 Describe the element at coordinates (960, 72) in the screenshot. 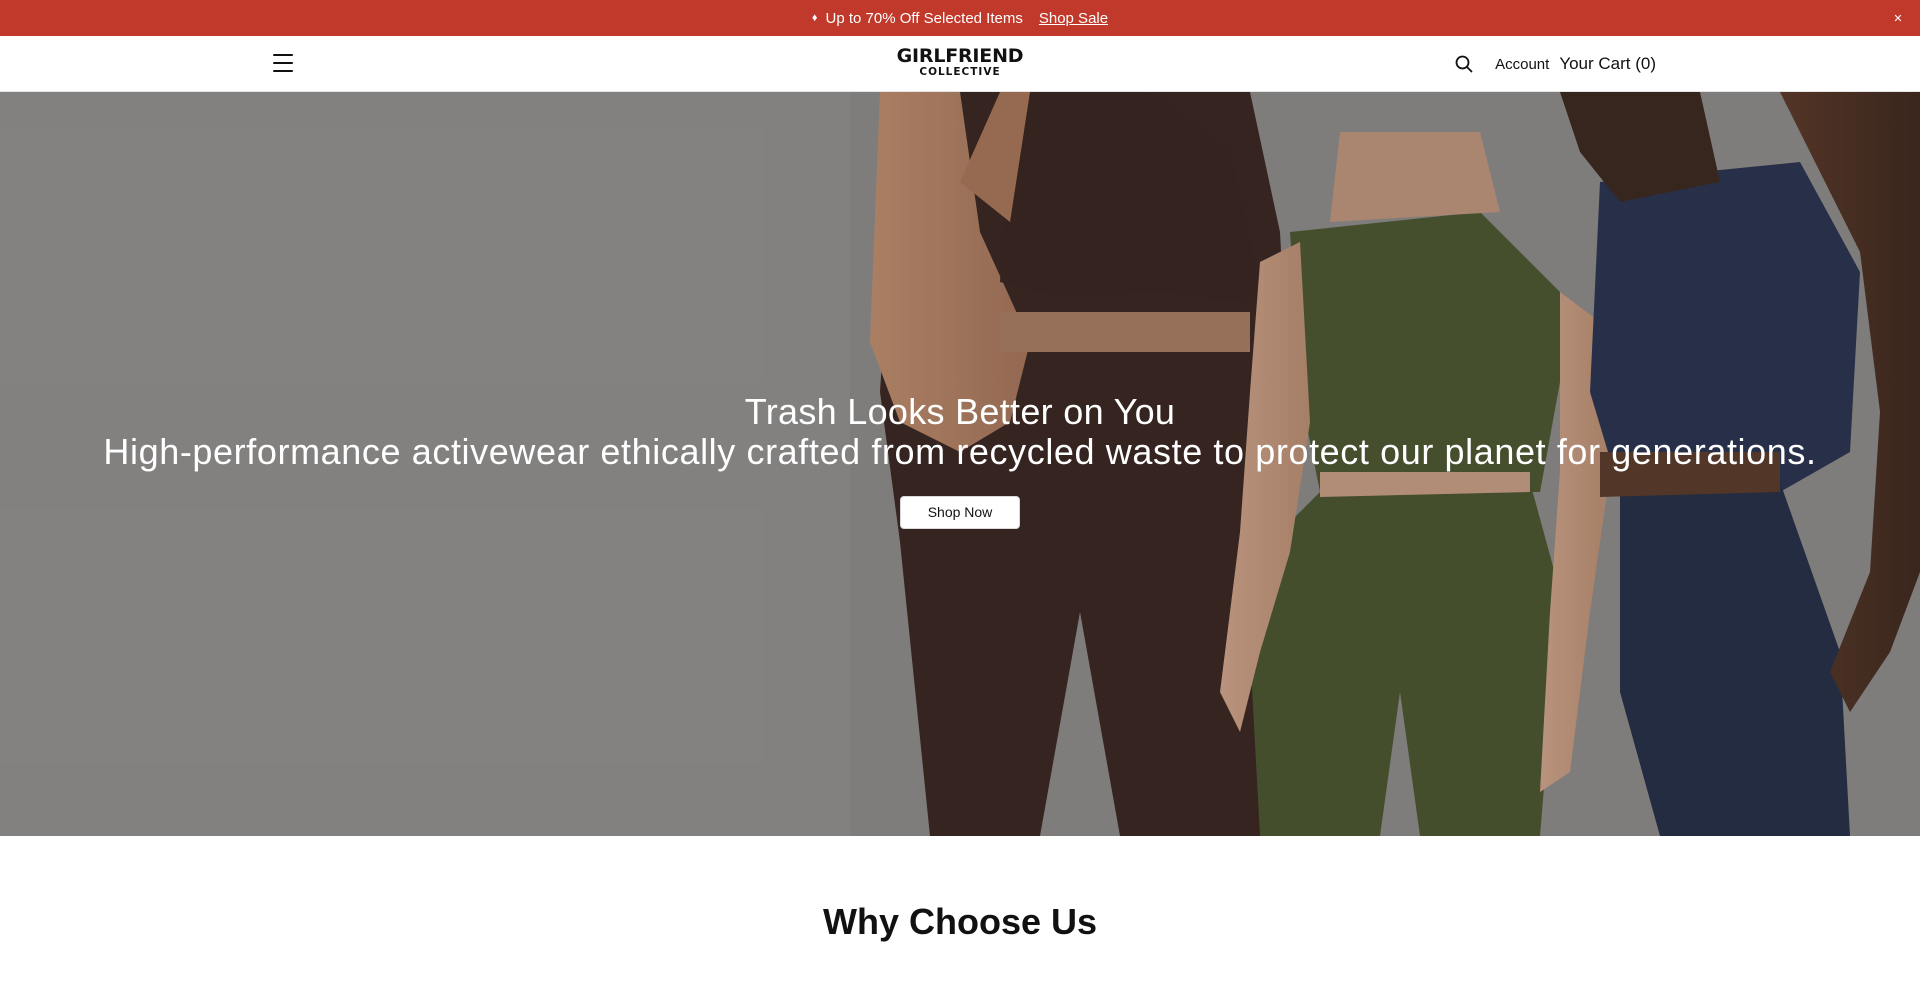

I see `logo-wordmark-bottom: COLLECTIVE` at that location.